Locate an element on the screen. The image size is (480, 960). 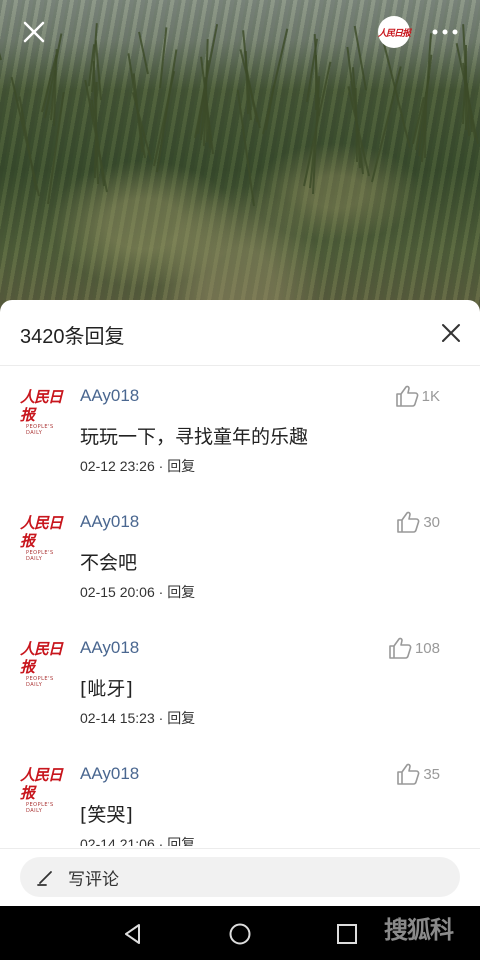
comment-meta: 02-14 15:23 · 回复 is located at coordinates (137, 718).